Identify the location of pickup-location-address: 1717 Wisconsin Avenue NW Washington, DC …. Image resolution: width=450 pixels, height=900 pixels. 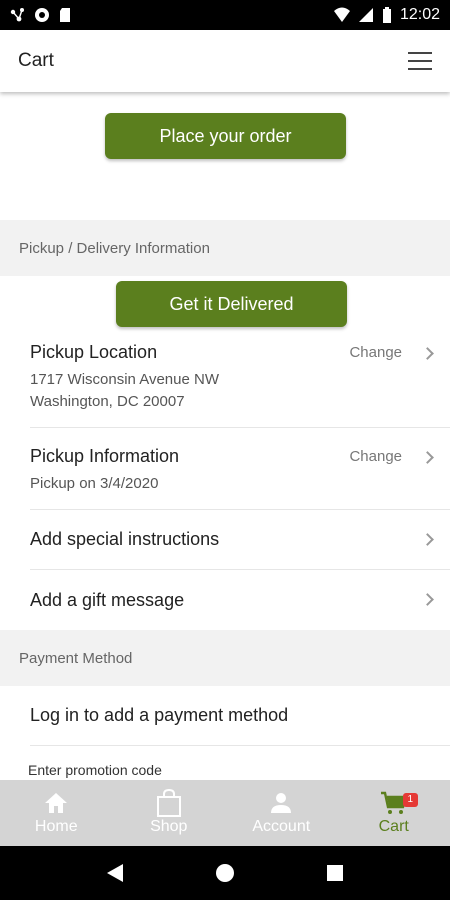
(240, 391).